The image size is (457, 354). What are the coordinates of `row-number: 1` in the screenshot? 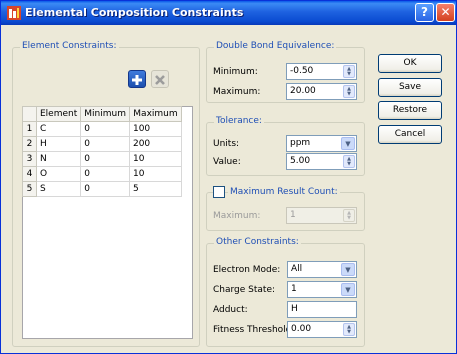 It's located at (29, 129).